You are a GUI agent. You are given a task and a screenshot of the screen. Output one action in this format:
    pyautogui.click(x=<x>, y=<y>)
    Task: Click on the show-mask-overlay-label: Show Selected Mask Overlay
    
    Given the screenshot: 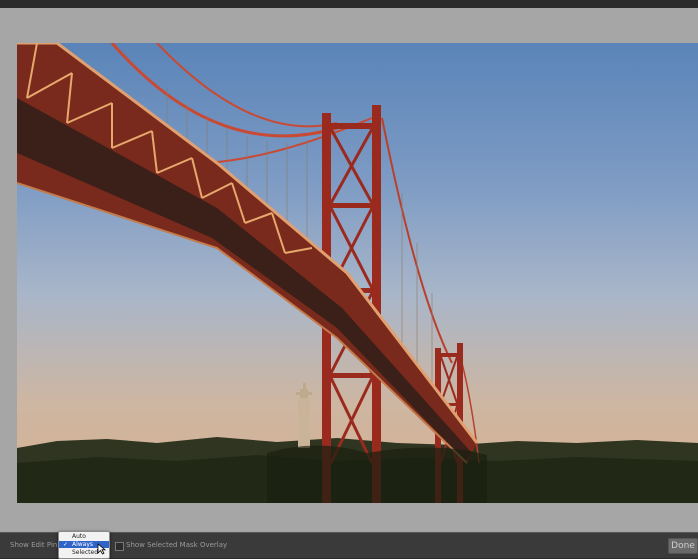 What is the action you would take?
    pyautogui.click(x=177, y=545)
    